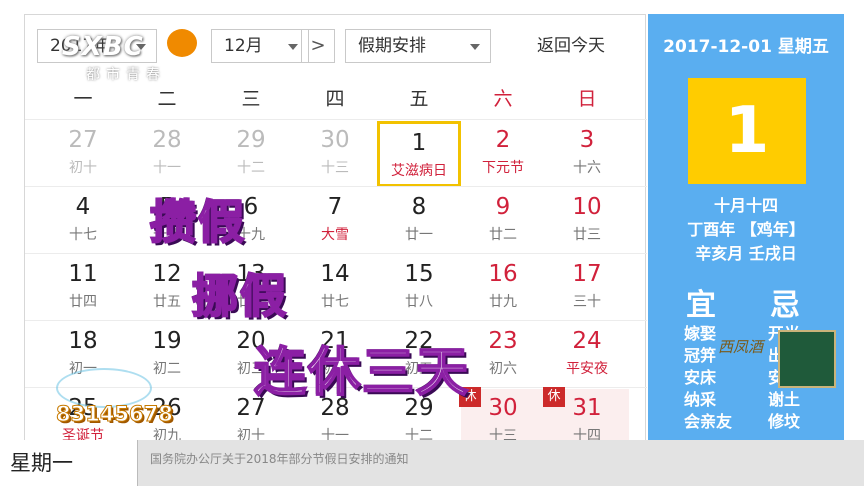  Describe the element at coordinates (587, 207) in the screenshot. I see `day-number: 10` at that location.